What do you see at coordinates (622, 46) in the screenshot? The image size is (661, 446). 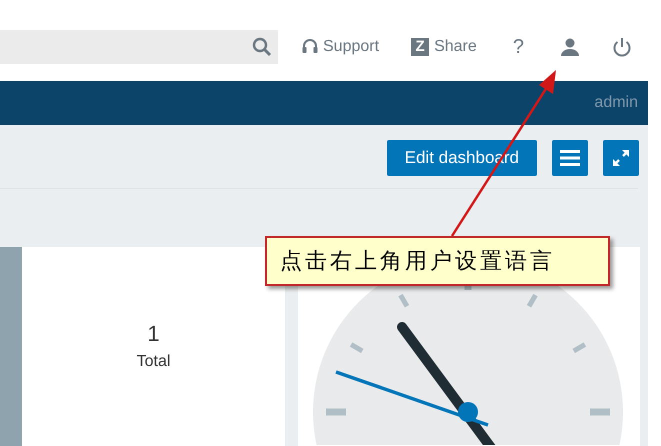 I see `power-icon` at bounding box center [622, 46].